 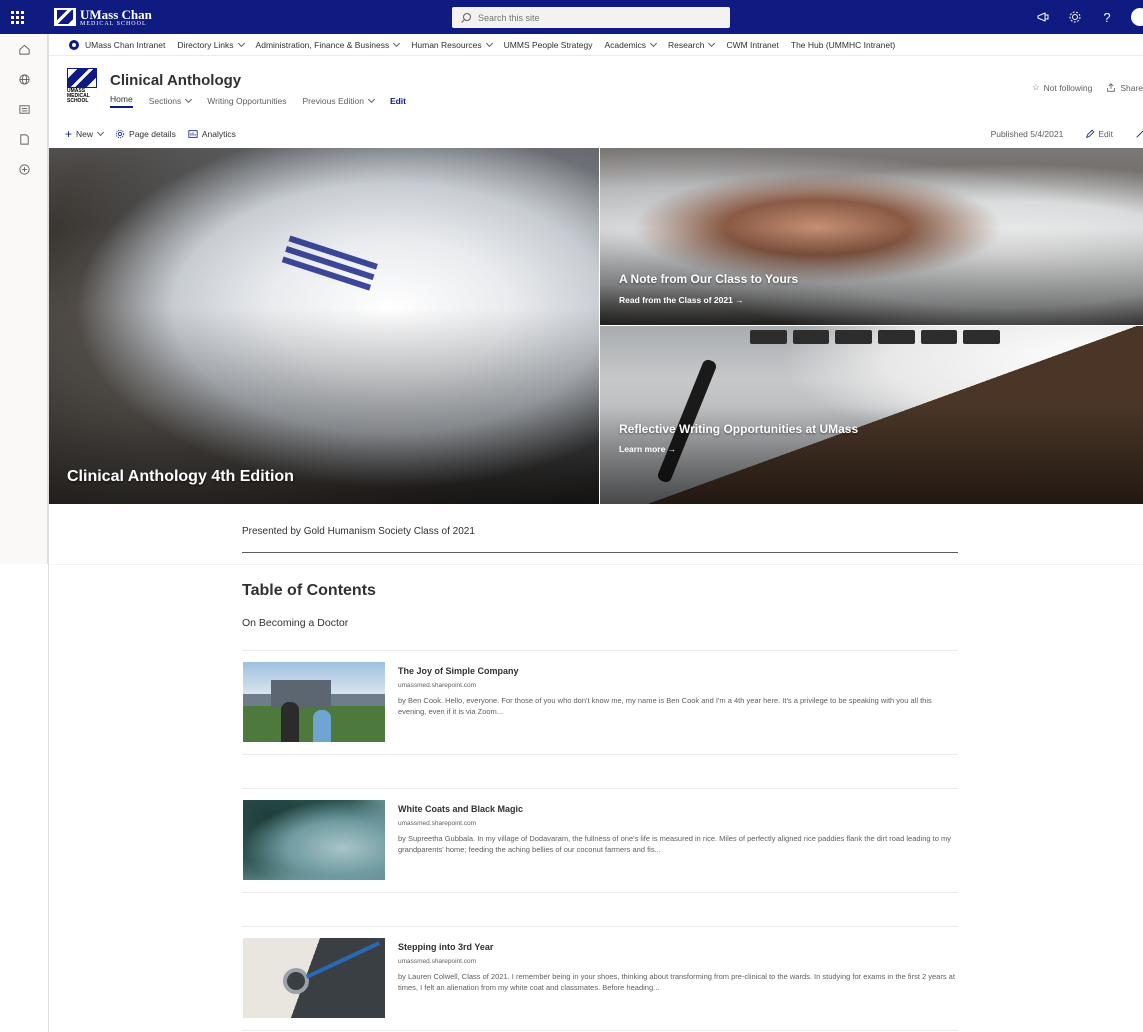 I want to click on hub-item-label: UMMS People Strategy, so click(x=548, y=44).